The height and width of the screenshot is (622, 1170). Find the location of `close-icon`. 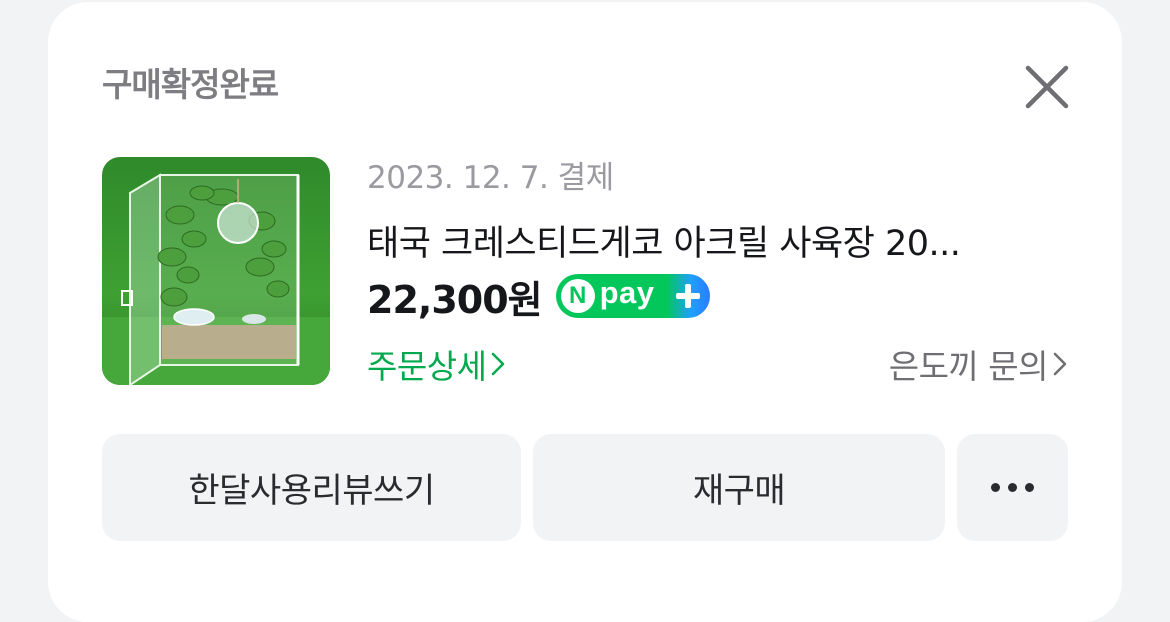

close-icon is located at coordinates (1047, 87).